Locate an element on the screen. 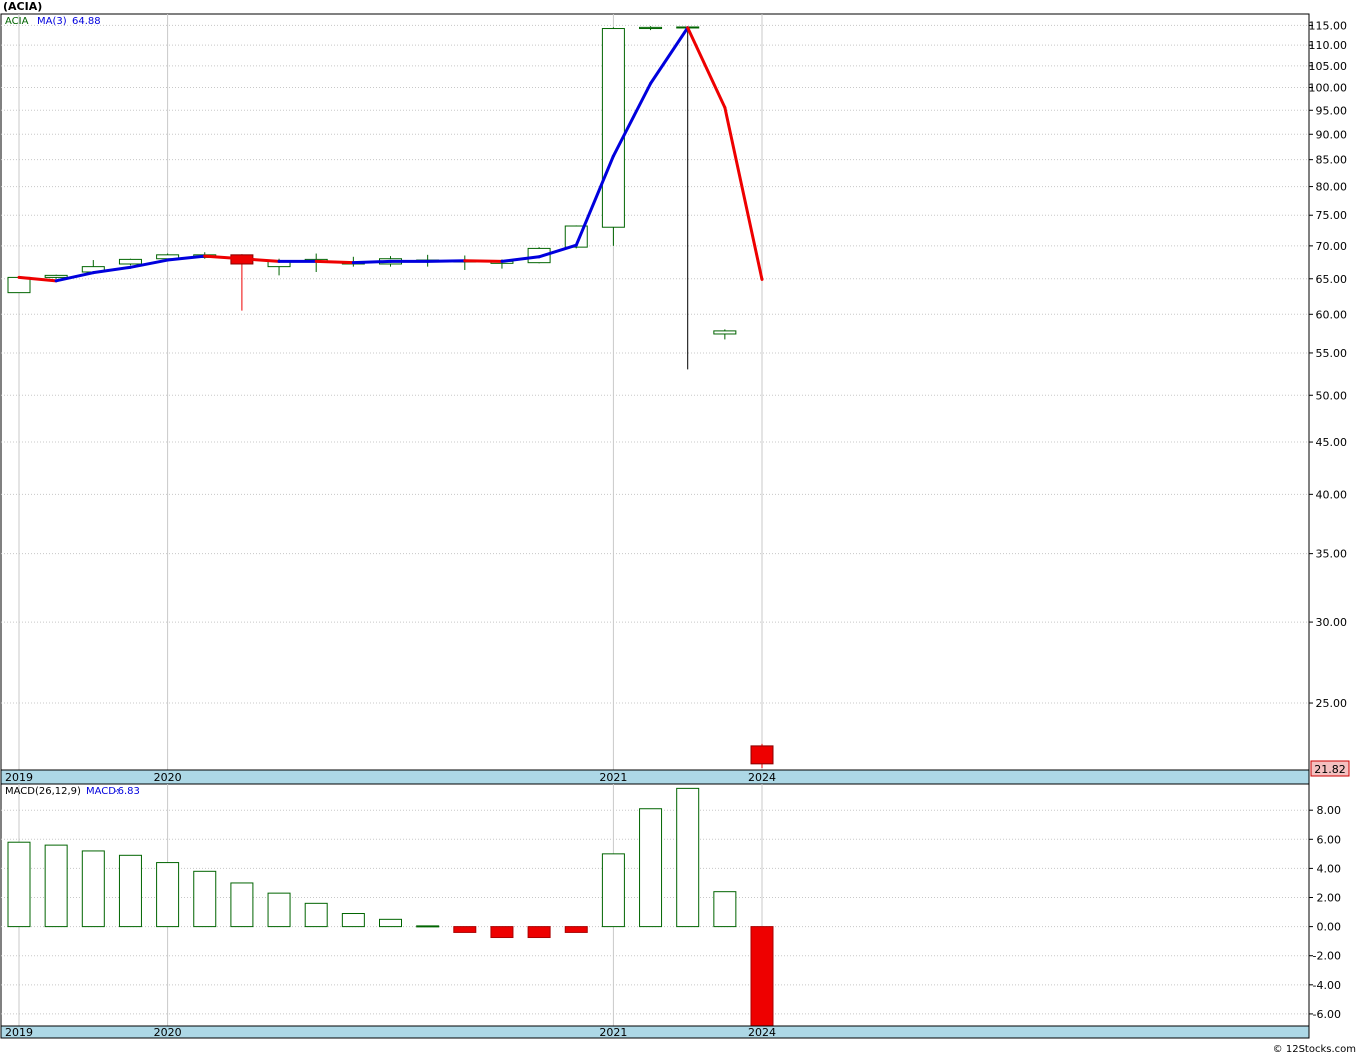 The image size is (1360, 1056). price-tick-label: 70.00 is located at coordinates (1332, 246).